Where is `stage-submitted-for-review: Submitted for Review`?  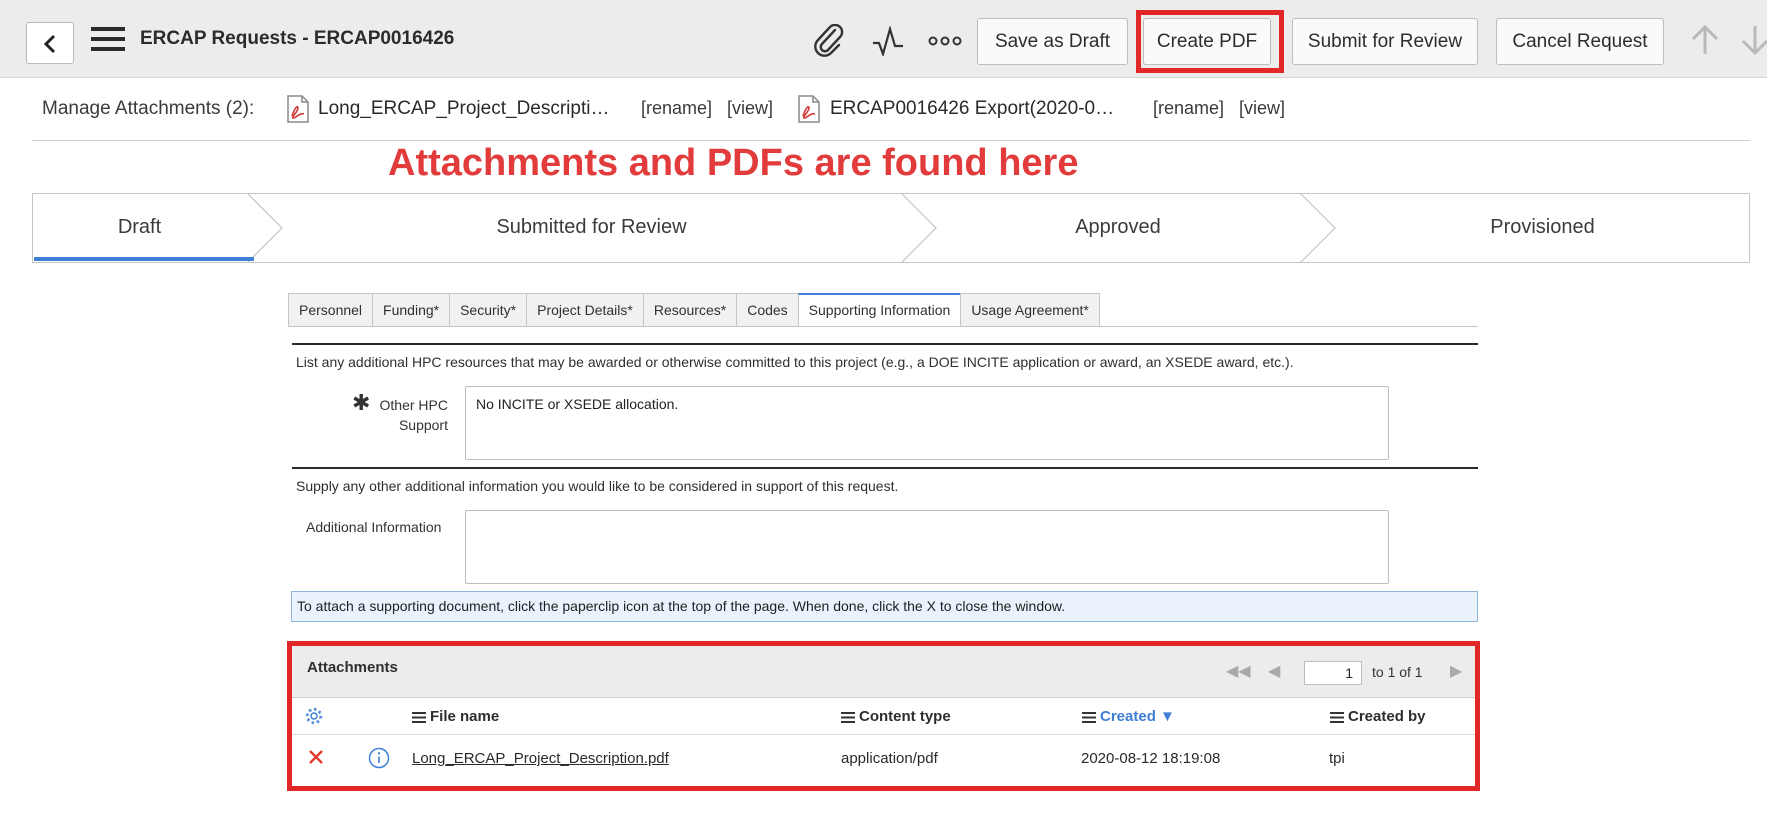
stage-submitted-for-review: Submitted for Review is located at coordinates (591, 227).